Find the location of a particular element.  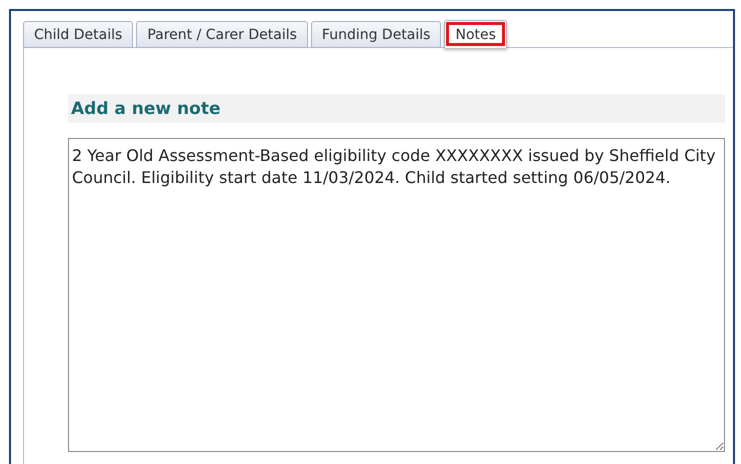

section-title: Add a new note is located at coordinates (145, 108).